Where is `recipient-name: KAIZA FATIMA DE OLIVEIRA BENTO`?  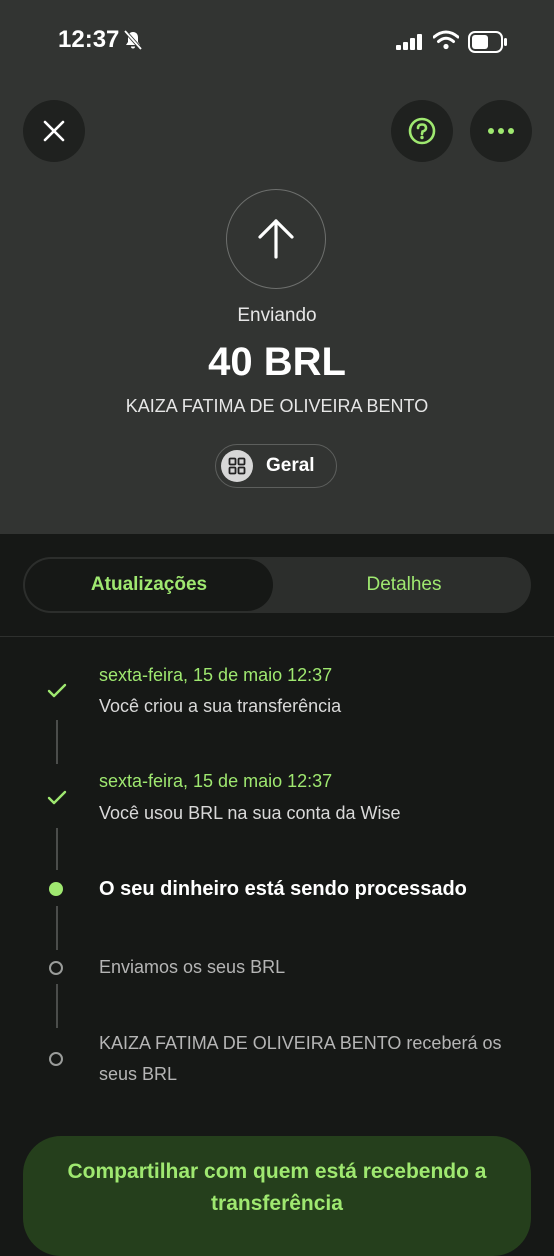
recipient-name: KAIZA FATIMA DE OLIVEIRA BENTO is located at coordinates (277, 406).